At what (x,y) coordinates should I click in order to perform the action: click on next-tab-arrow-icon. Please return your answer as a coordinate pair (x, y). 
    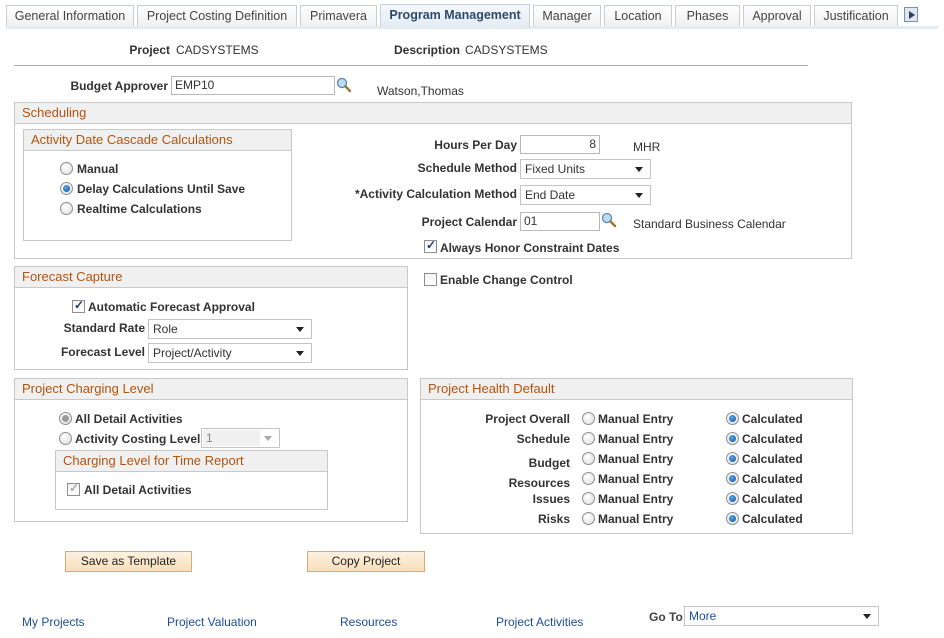
    Looking at the image, I should click on (911, 14).